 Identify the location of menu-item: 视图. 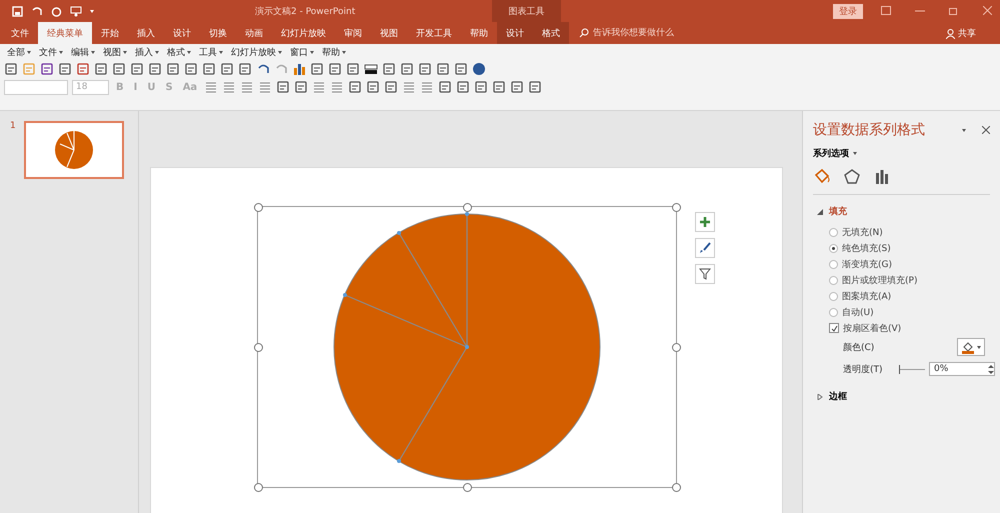
(115, 52).